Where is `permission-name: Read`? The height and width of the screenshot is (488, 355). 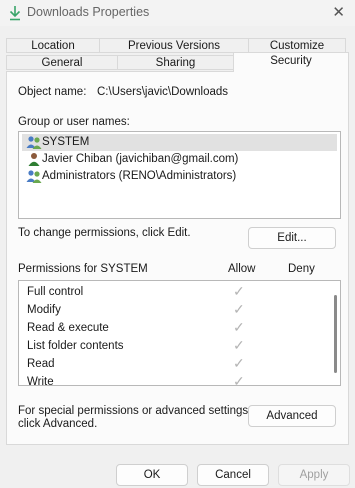 permission-name: Read is located at coordinates (41, 364).